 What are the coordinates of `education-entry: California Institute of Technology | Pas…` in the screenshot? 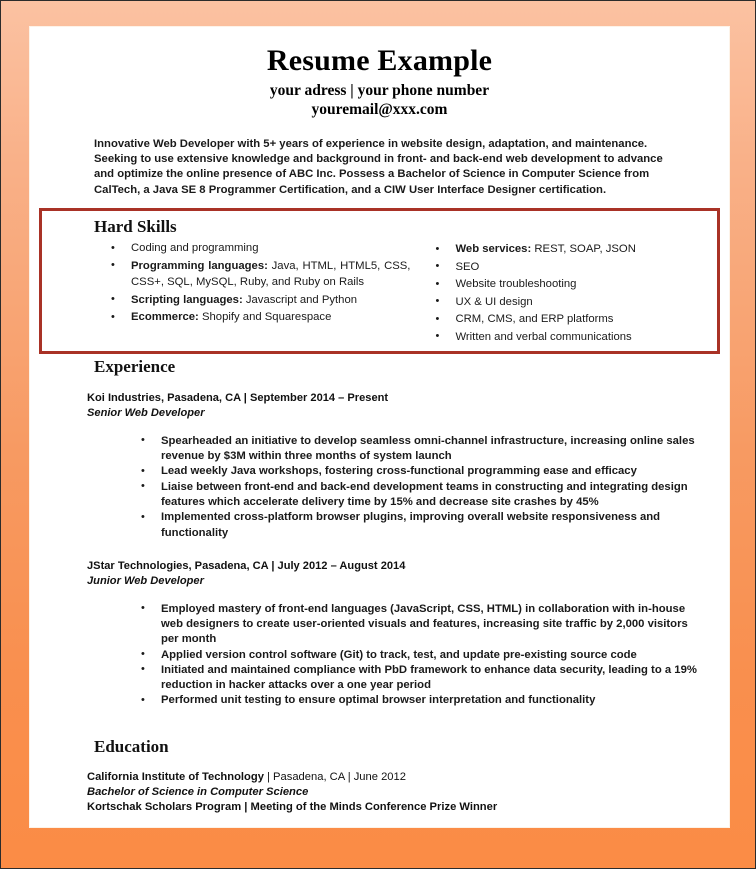 It's located at (408, 793).